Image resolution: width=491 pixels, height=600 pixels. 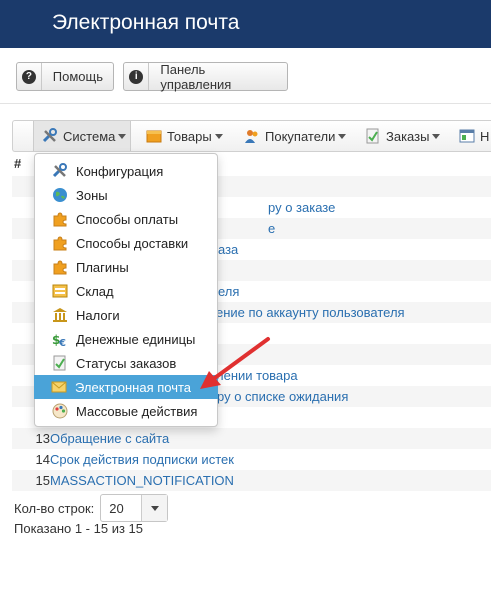 I want to click on dropdown-item-3: Способы оплаты, so click(x=126, y=219).